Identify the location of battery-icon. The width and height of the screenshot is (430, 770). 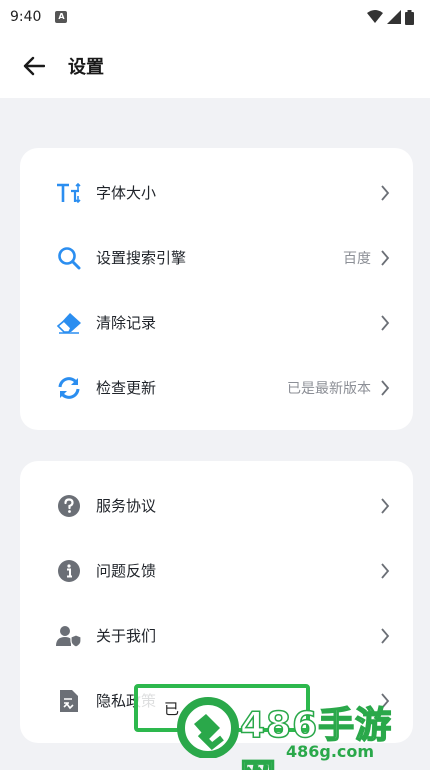
(409, 17).